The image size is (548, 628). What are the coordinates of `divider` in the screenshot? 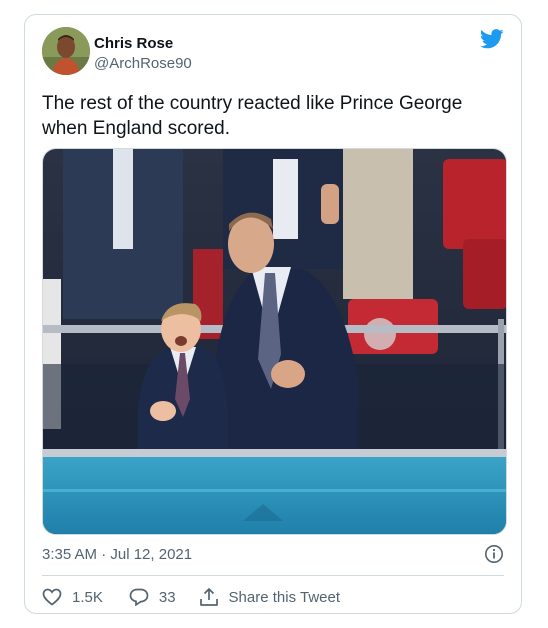 It's located at (273, 575).